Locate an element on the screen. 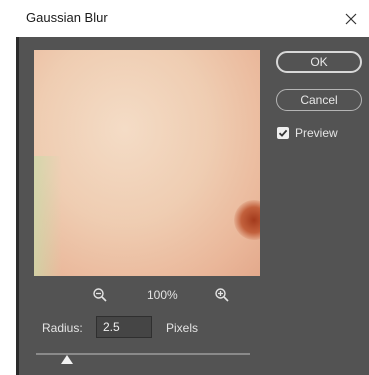 The width and height of the screenshot is (369, 375). close-button is located at coordinates (351, 18).